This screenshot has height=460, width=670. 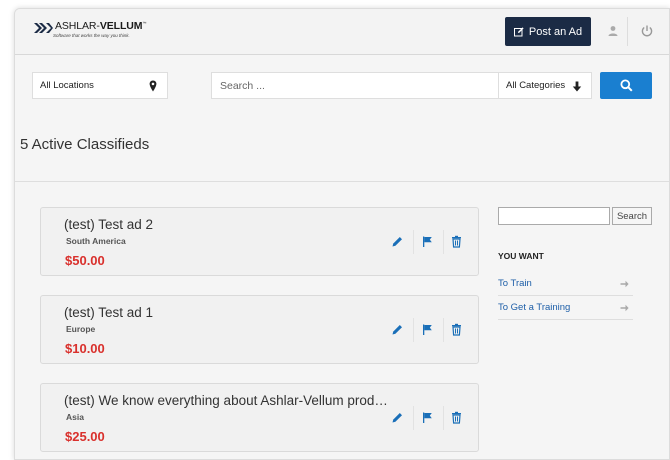 I want to click on ad-region: Asia, so click(x=75, y=417).